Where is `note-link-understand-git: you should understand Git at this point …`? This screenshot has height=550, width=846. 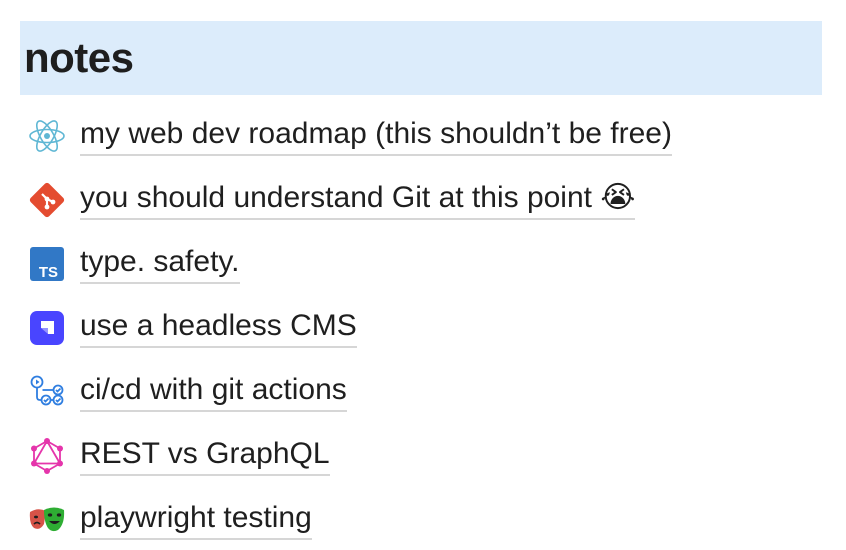
note-link-understand-git: you should understand Git at this point … is located at coordinates (358, 200).